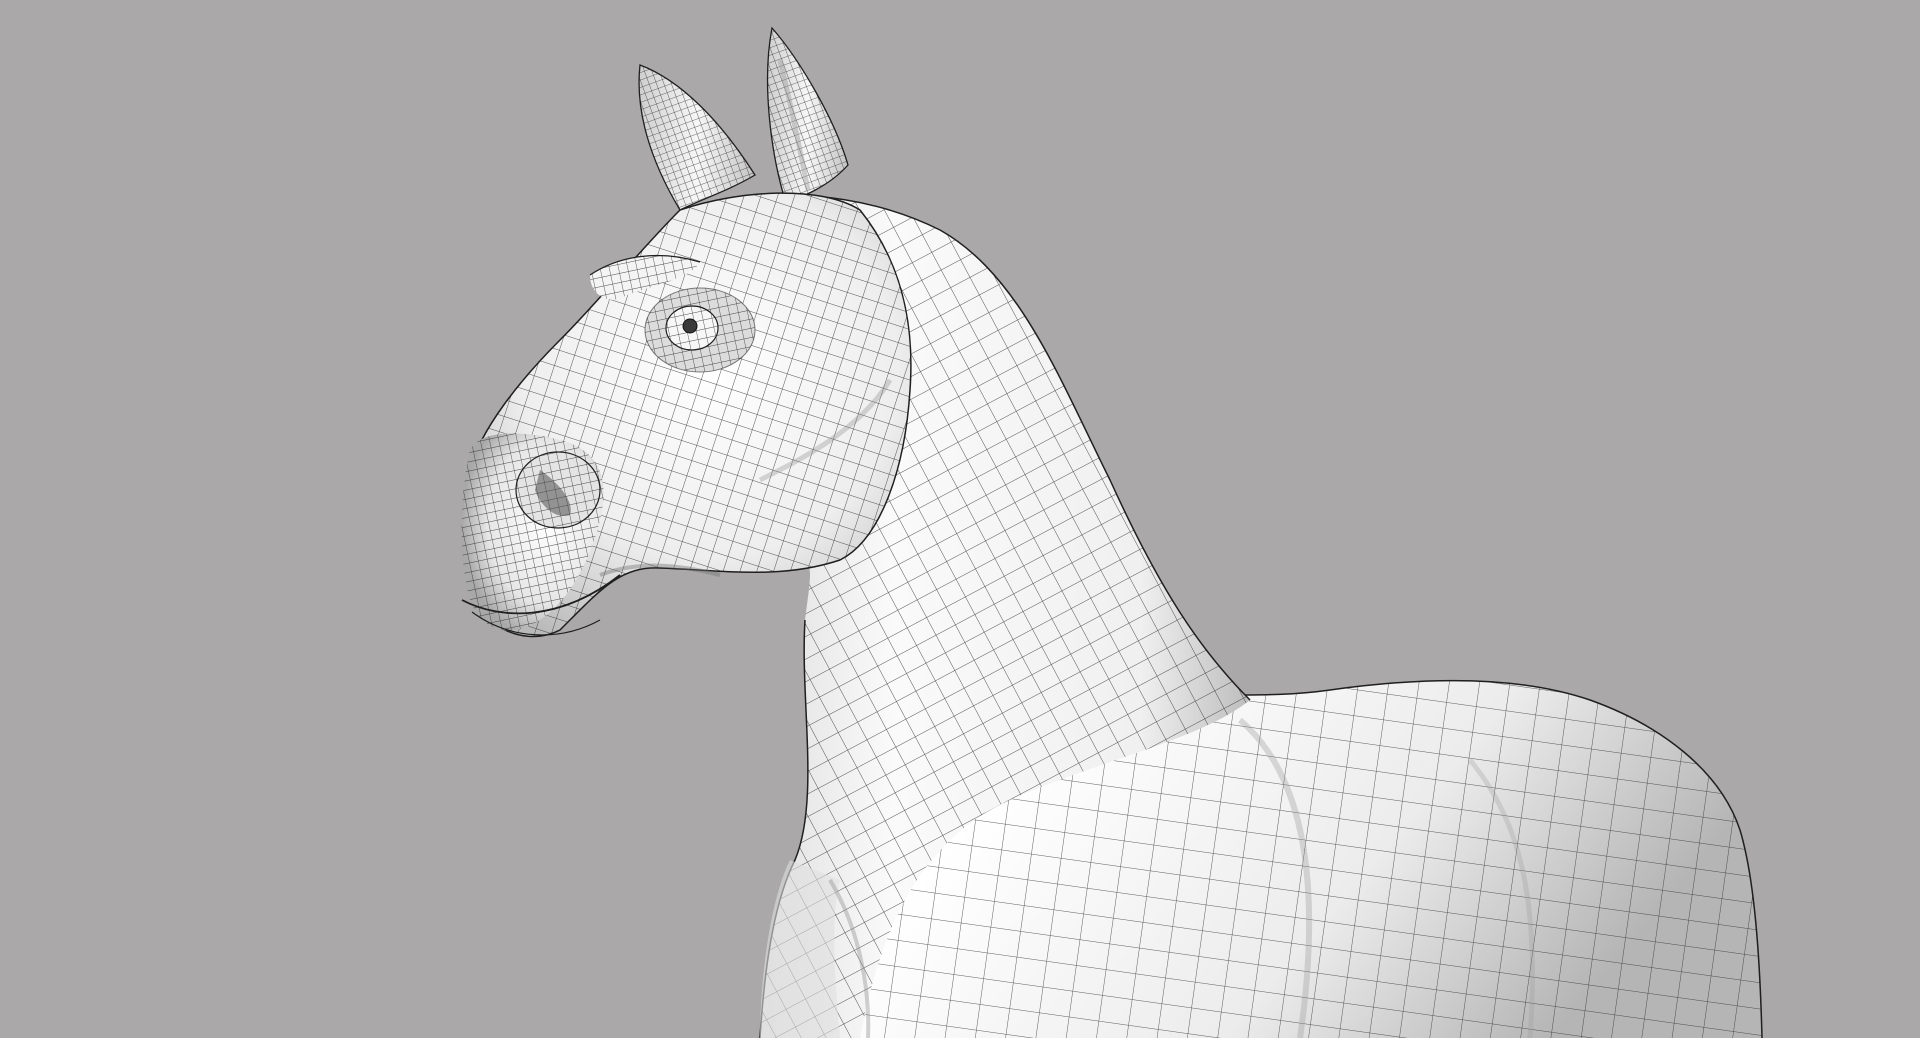 The width and height of the screenshot is (1920, 1038). What do you see at coordinates (558, 490) in the screenshot?
I see `horse-nostril` at bounding box center [558, 490].